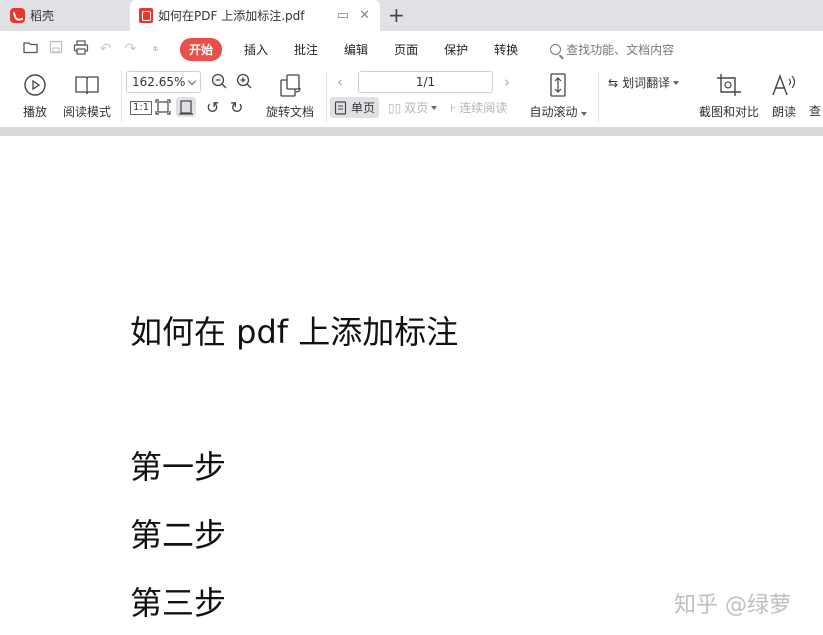 The height and width of the screenshot is (635, 823). Describe the element at coordinates (294, 332) in the screenshot. I see `document-title: 如何在 pdf 上添加标注` at that location.